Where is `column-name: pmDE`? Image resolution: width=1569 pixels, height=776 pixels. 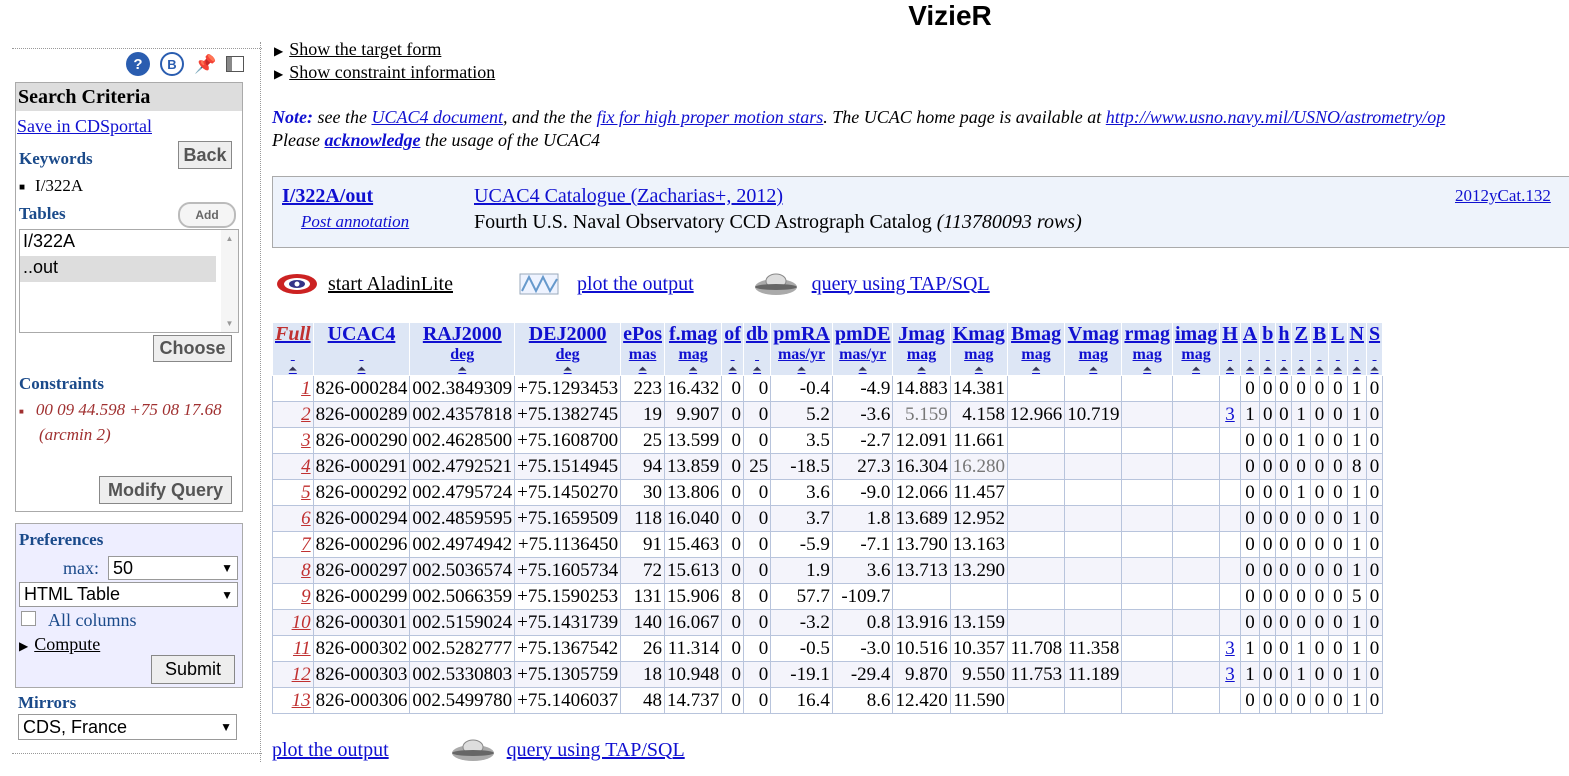 column-name: pmDE is located at coordinates (863, 334).